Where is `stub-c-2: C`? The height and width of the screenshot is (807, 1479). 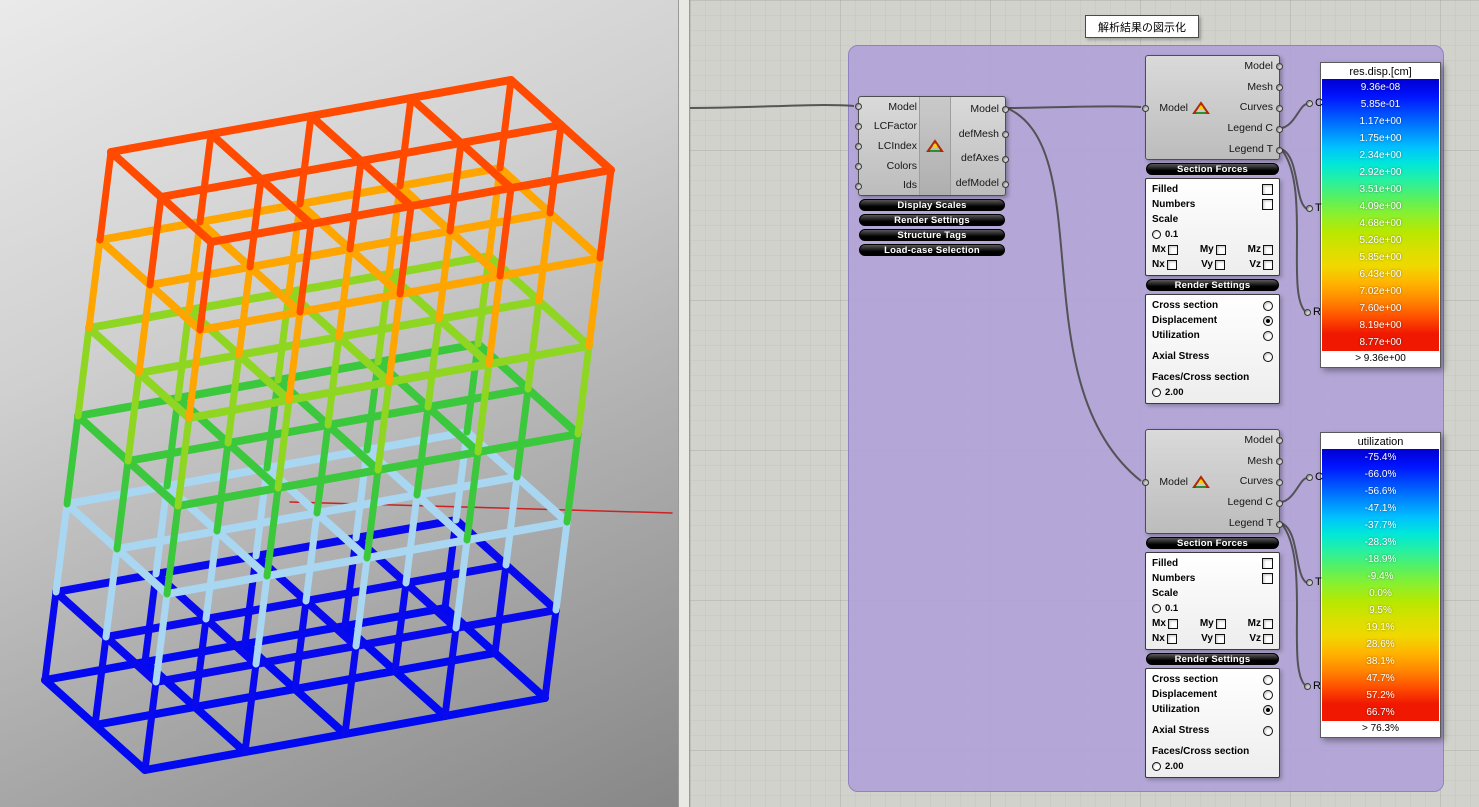 stub-c-2: C is located at coordinates (1314, 477).